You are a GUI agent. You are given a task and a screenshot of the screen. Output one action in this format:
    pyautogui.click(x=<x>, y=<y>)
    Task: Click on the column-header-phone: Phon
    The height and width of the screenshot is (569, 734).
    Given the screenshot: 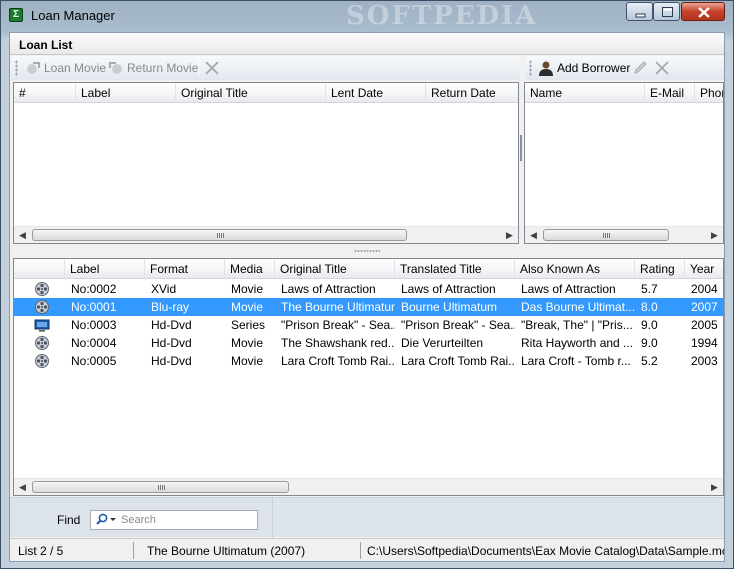 What is the action you would take?
    pyautogui.click(x=709, y=93)
    